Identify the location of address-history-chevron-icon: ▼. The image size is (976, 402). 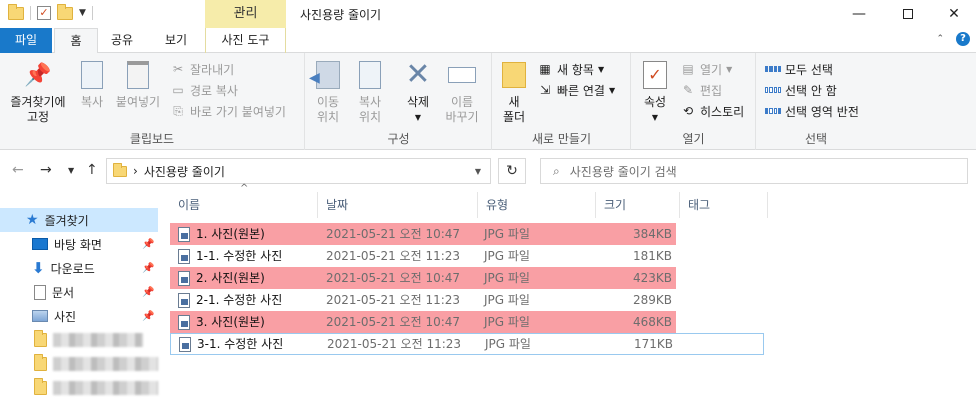
(478, 171).